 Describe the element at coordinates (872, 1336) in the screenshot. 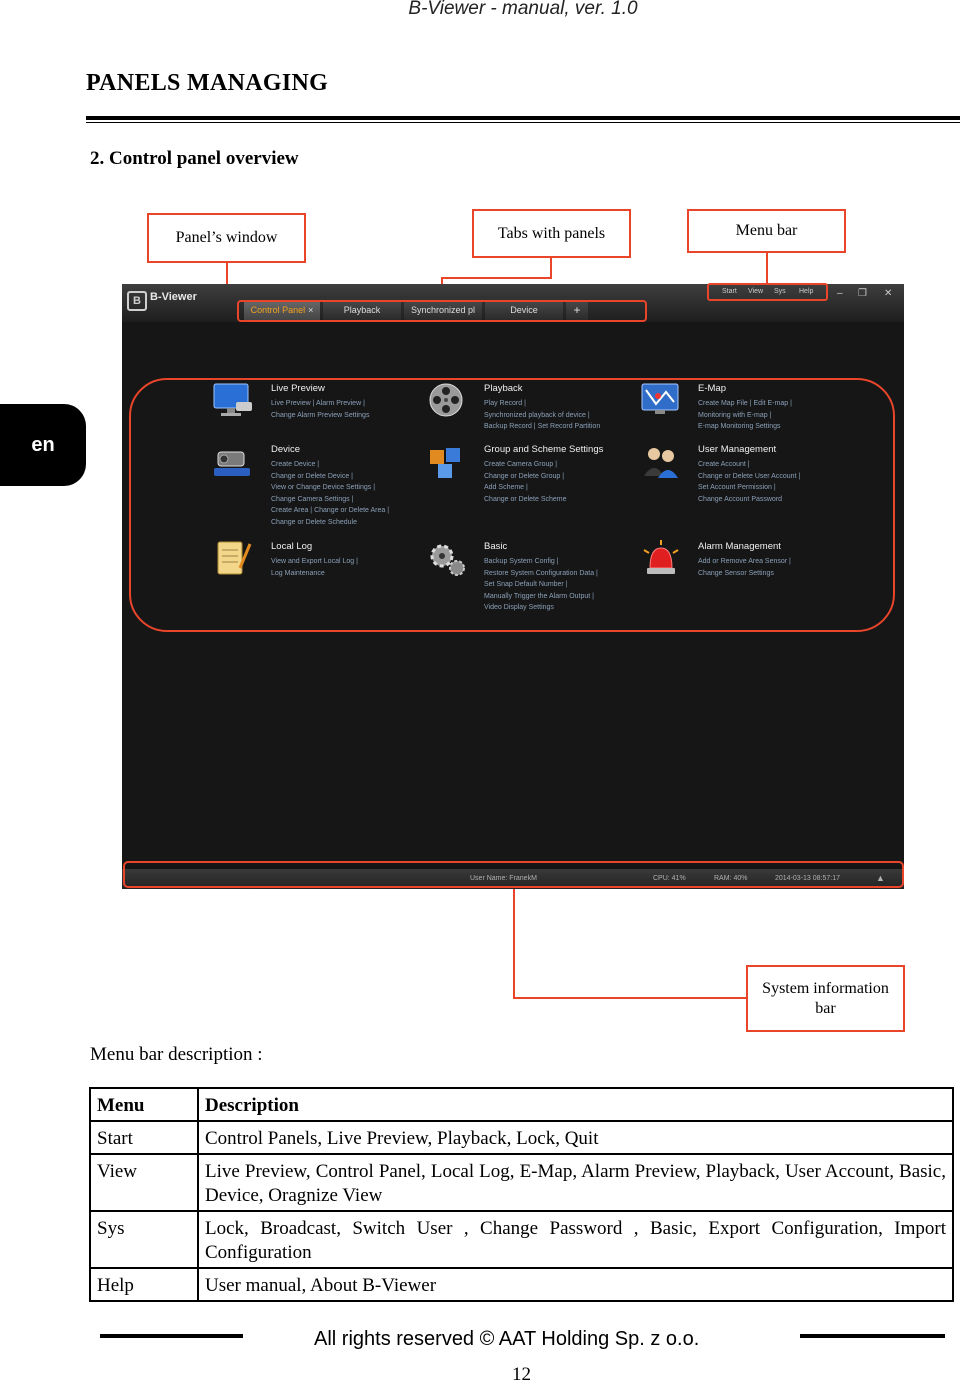

I see `footer-rule-right` at that location.